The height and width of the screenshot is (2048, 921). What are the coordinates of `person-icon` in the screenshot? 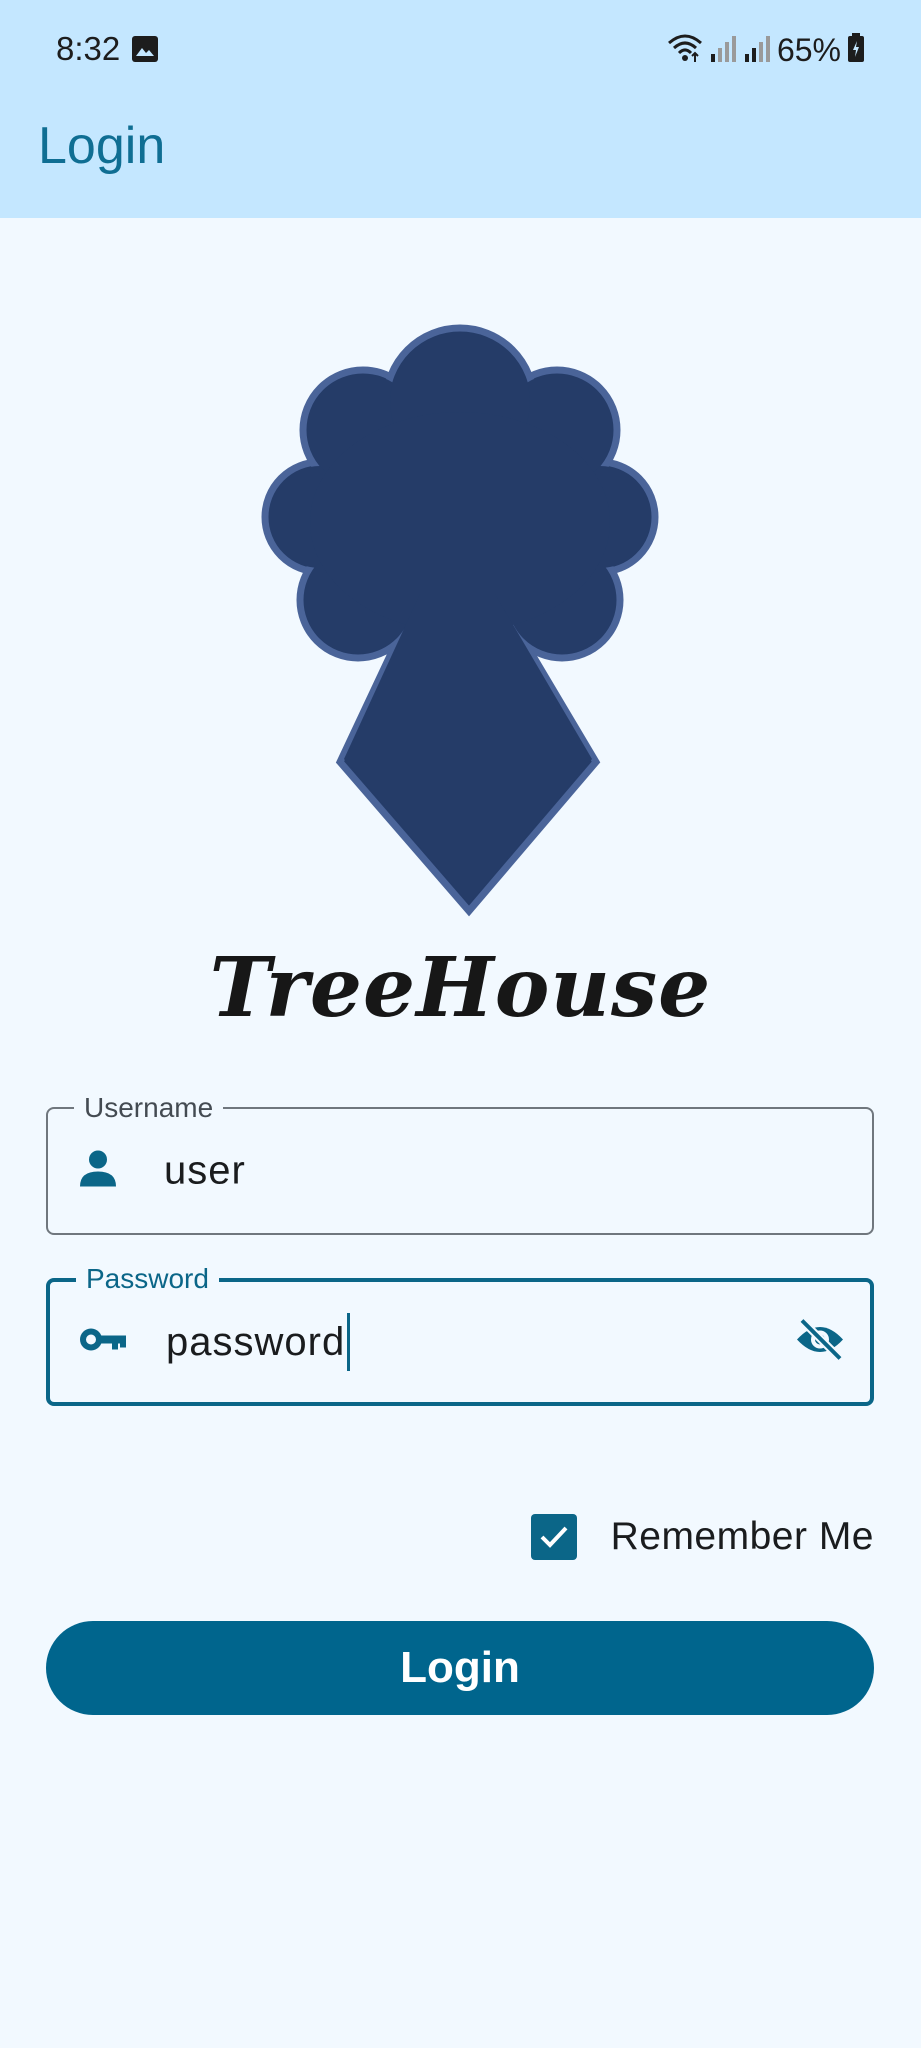 It's located at (98, 1171).